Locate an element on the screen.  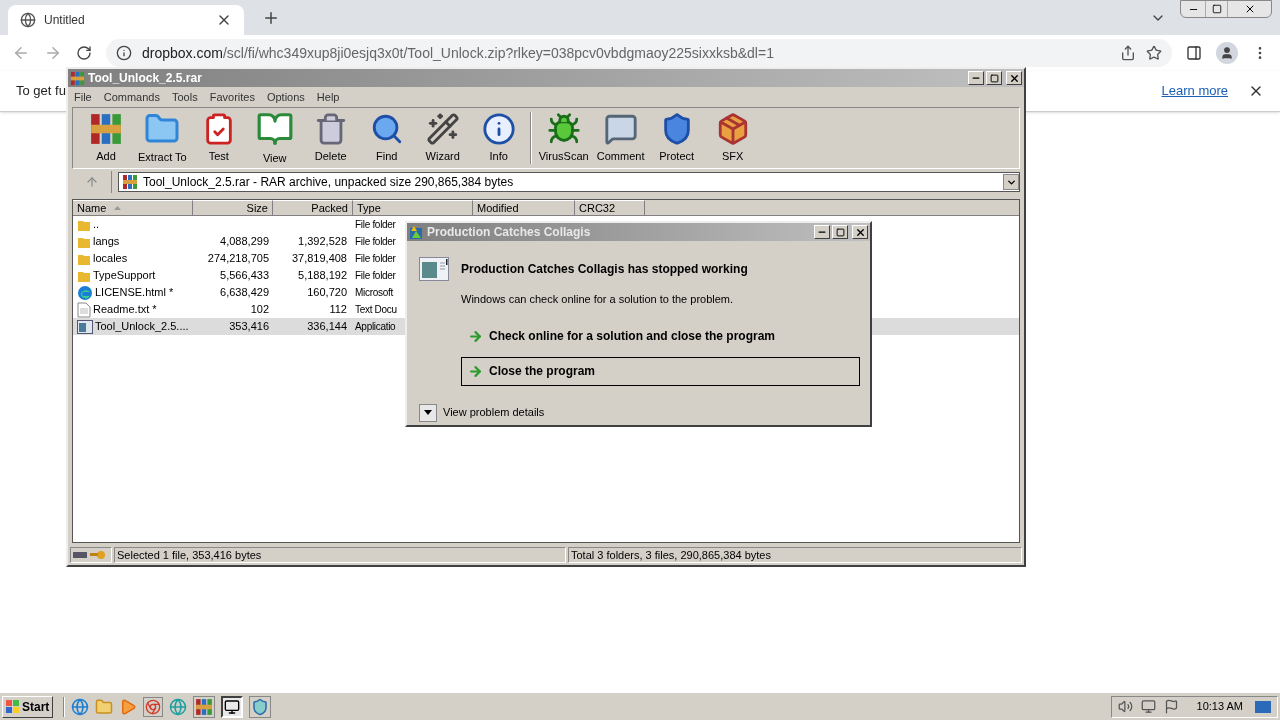
file-size: 353,416 is located at coordinates (249, 326).